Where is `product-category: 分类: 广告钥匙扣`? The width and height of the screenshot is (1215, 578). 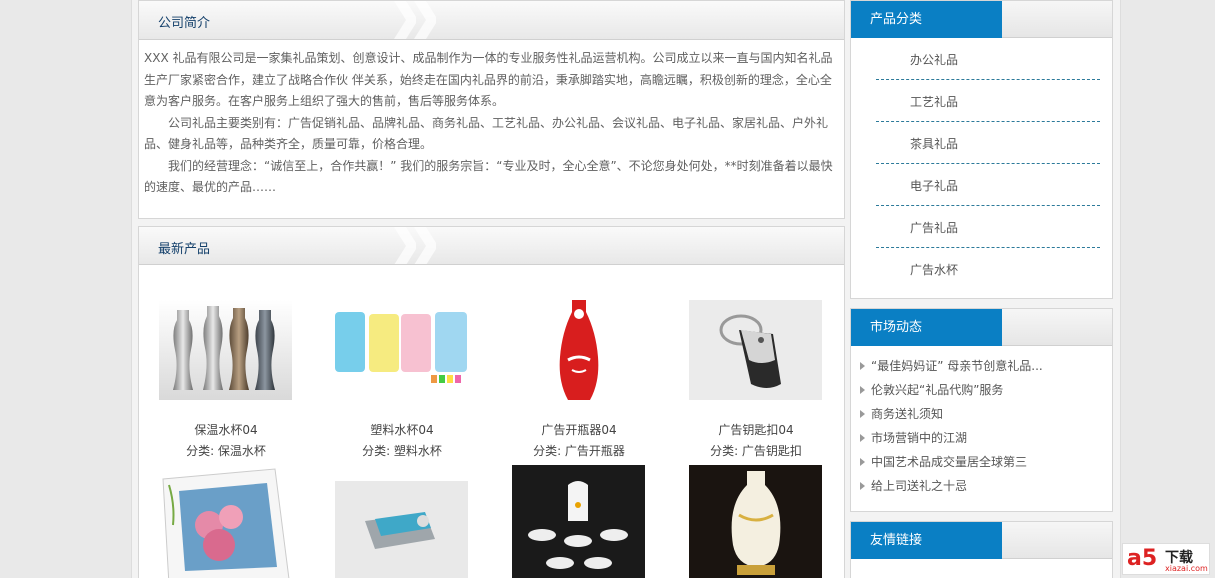
product-category: 分类: 广告钥匙扣 is located at coordinates (756, 451).